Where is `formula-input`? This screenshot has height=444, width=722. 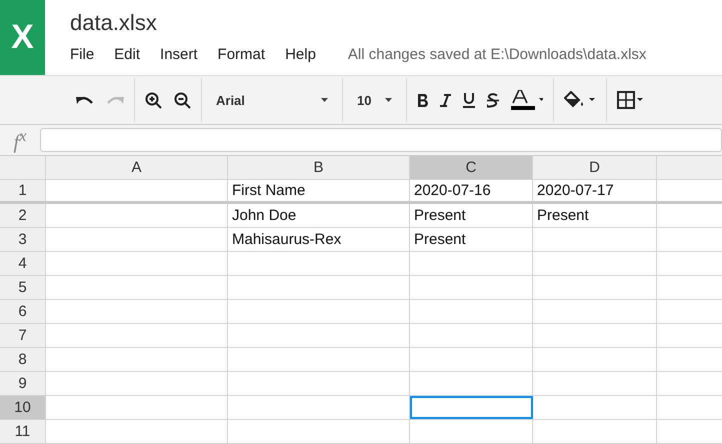 formula-input is located at coordinates (381, 140).